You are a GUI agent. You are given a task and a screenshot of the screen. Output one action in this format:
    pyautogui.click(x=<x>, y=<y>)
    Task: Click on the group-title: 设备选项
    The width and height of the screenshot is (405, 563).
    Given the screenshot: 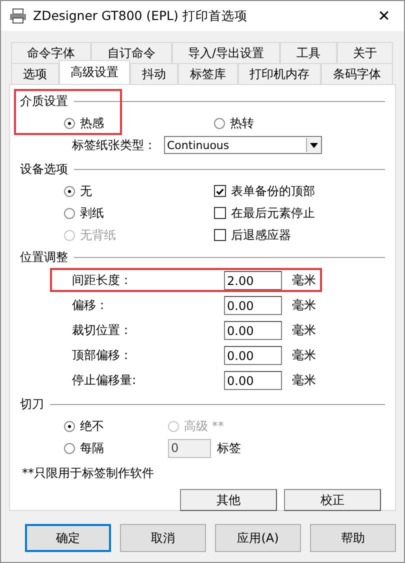 What is the action you would take?
    pyautogui.click(x=44, y=169)
    